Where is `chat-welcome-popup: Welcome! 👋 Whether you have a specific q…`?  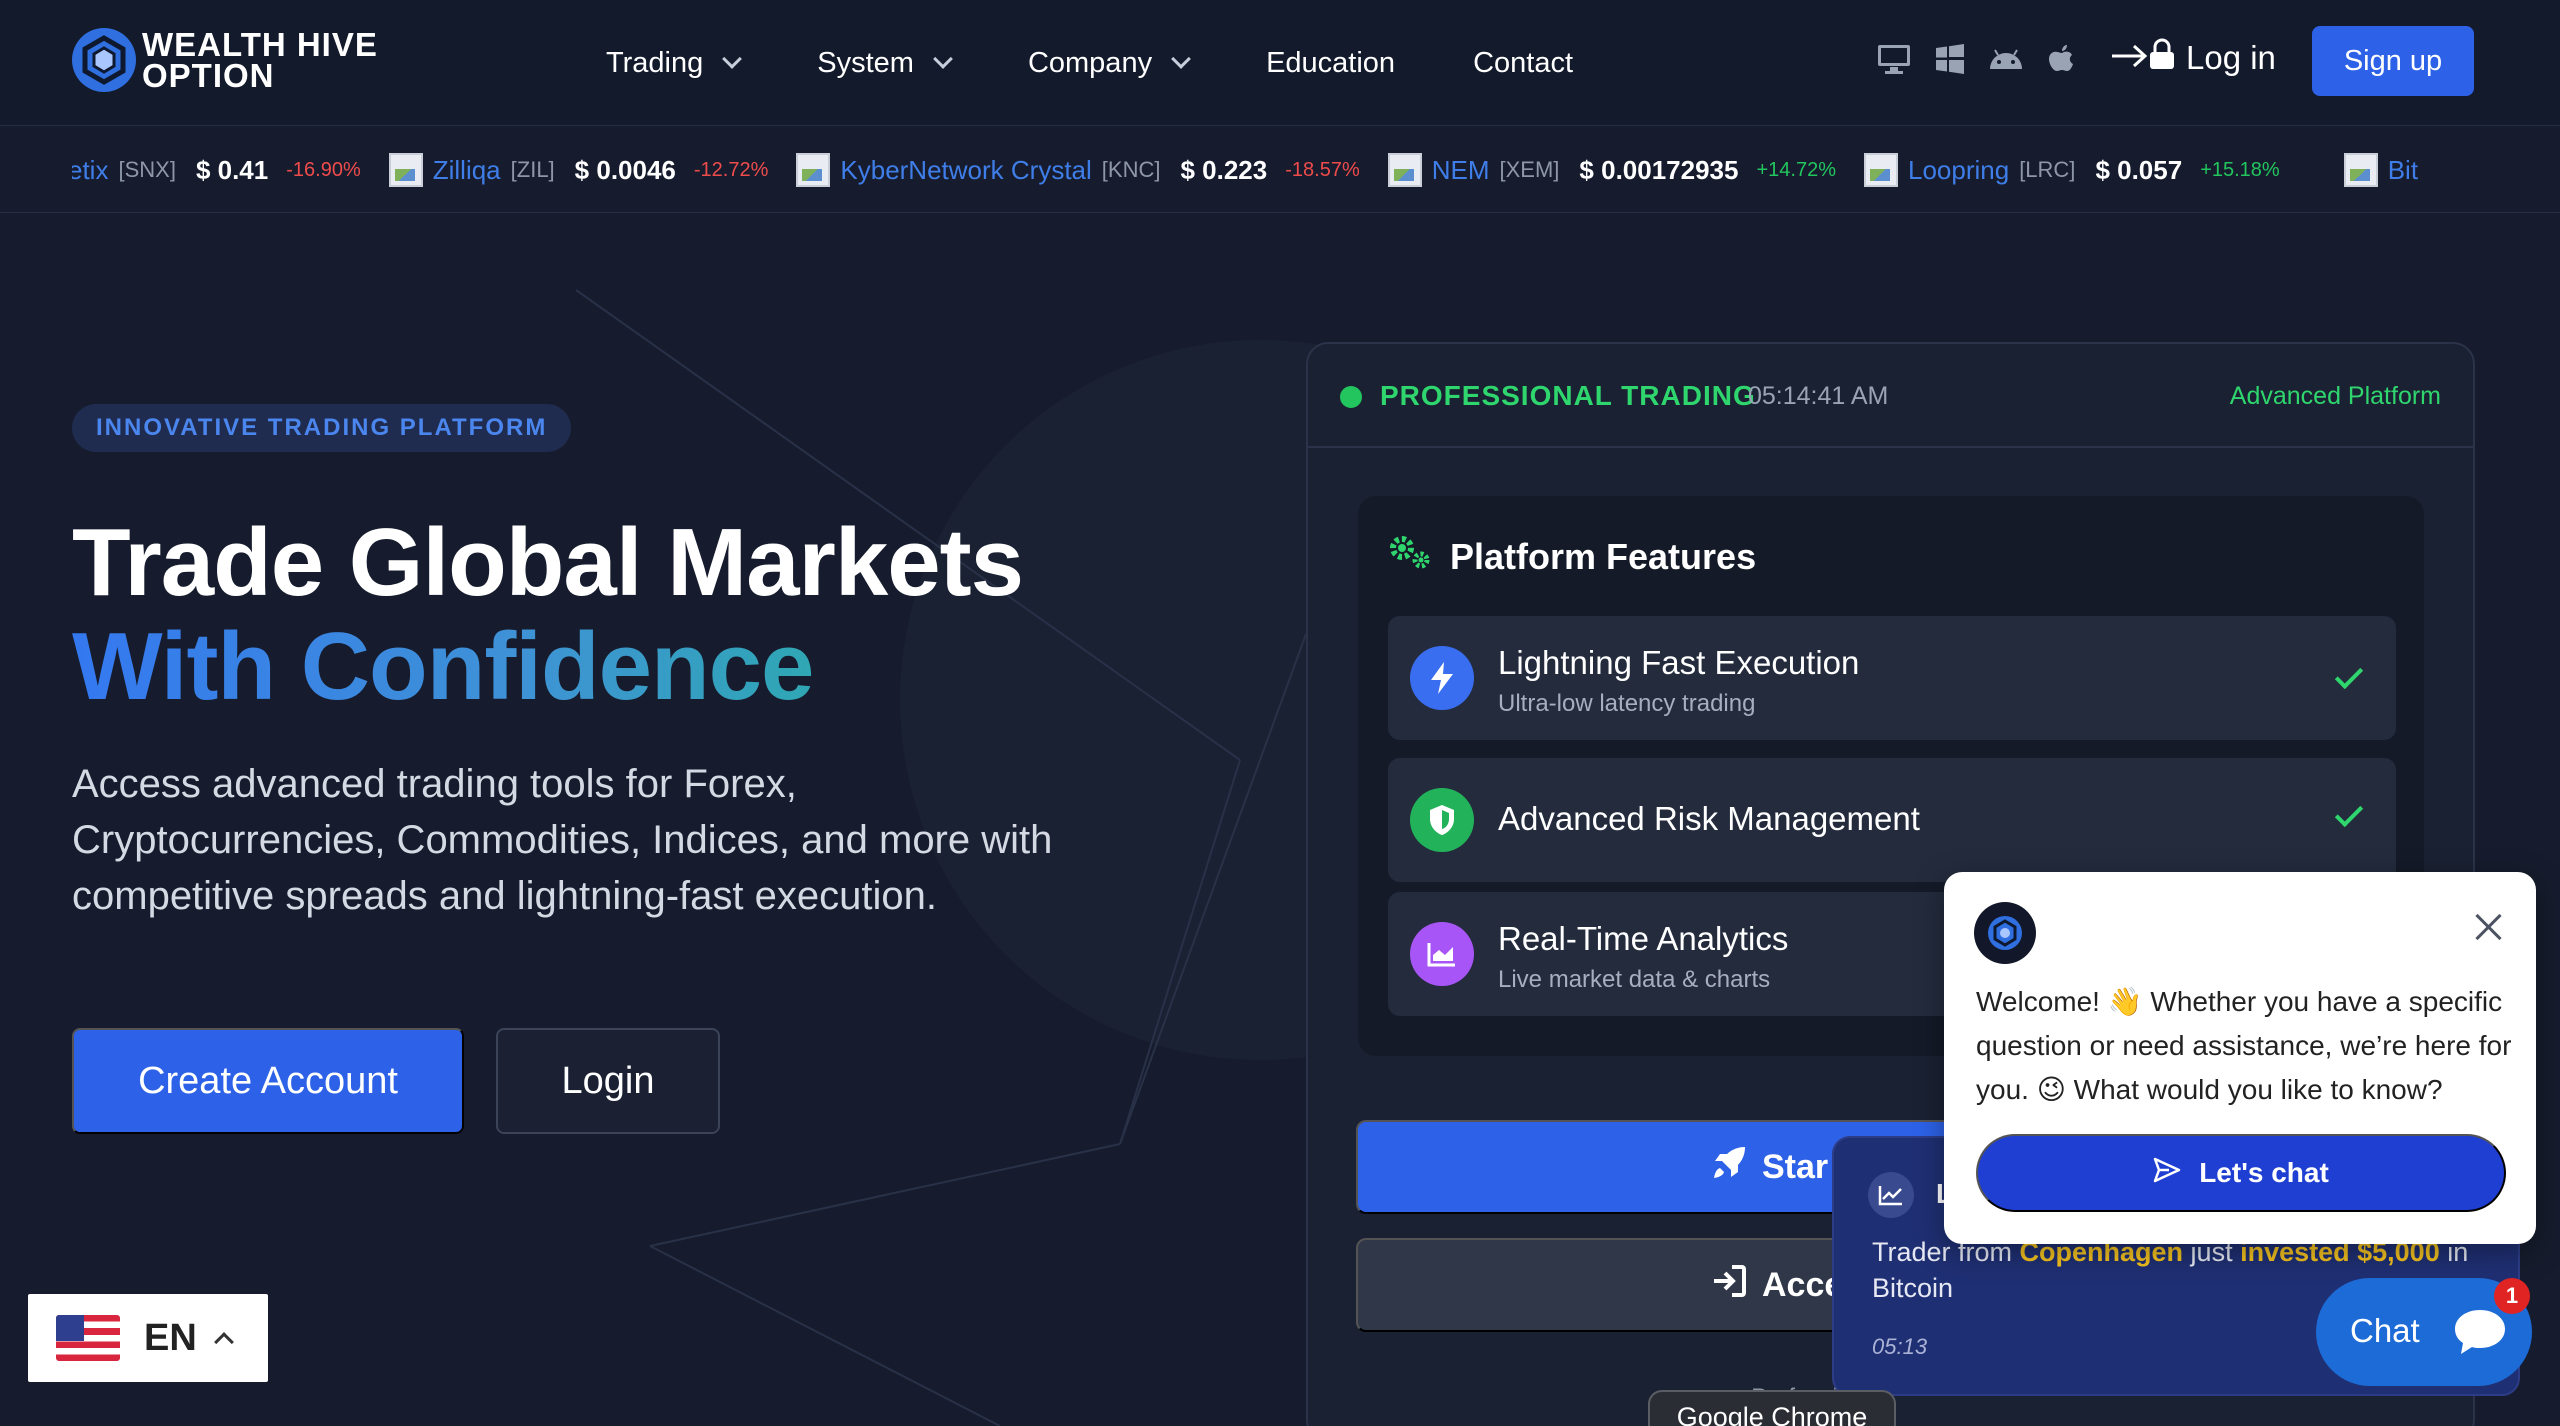 chat-welcome-popup: Welcome! 👋 Whether you have a specific q… is located at coordinates (2240, 1058).